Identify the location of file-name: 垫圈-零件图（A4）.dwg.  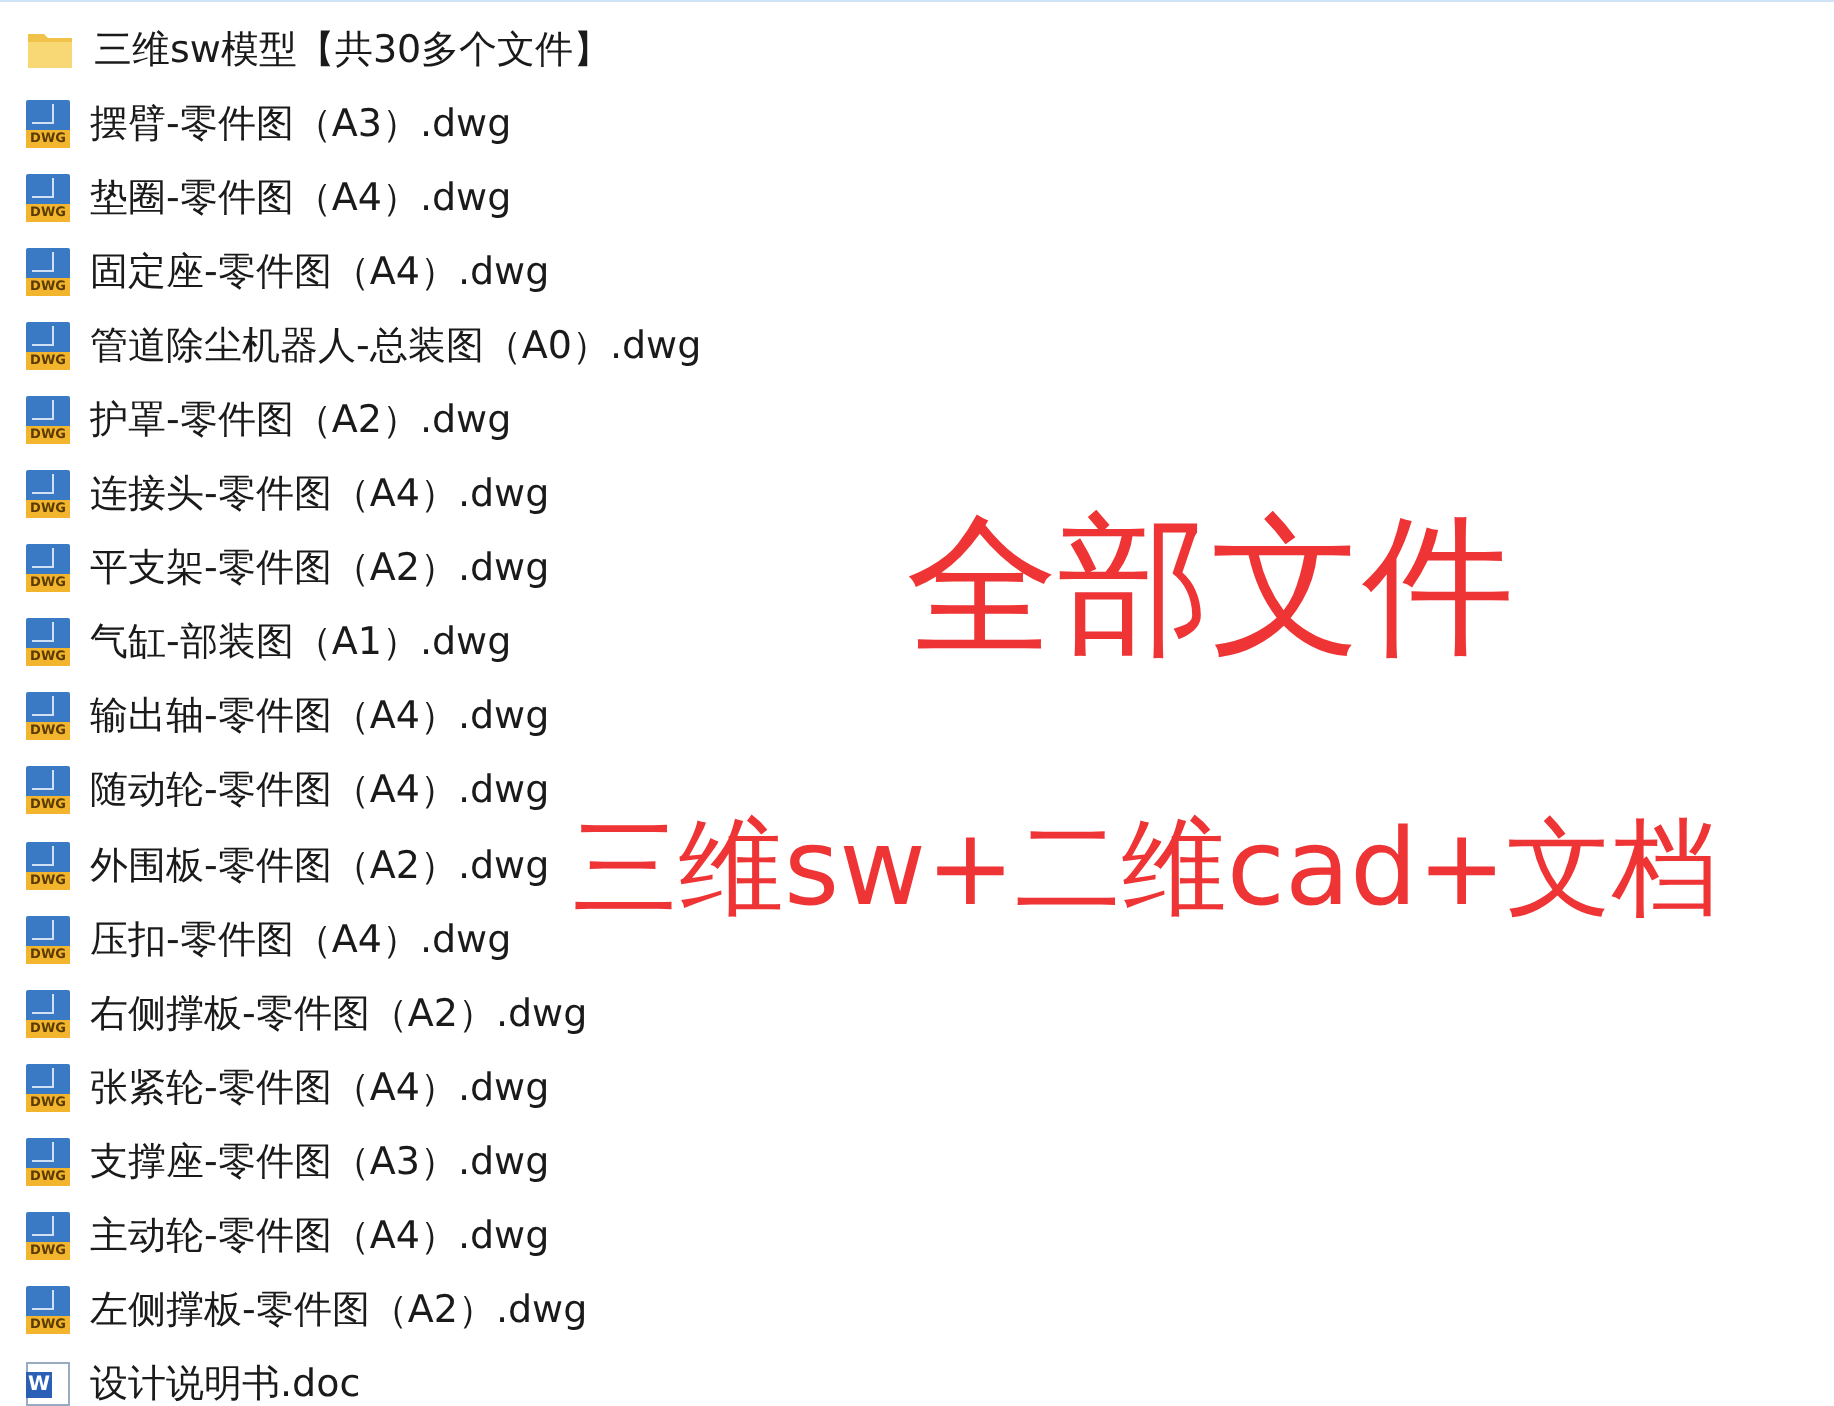
(301, 197).